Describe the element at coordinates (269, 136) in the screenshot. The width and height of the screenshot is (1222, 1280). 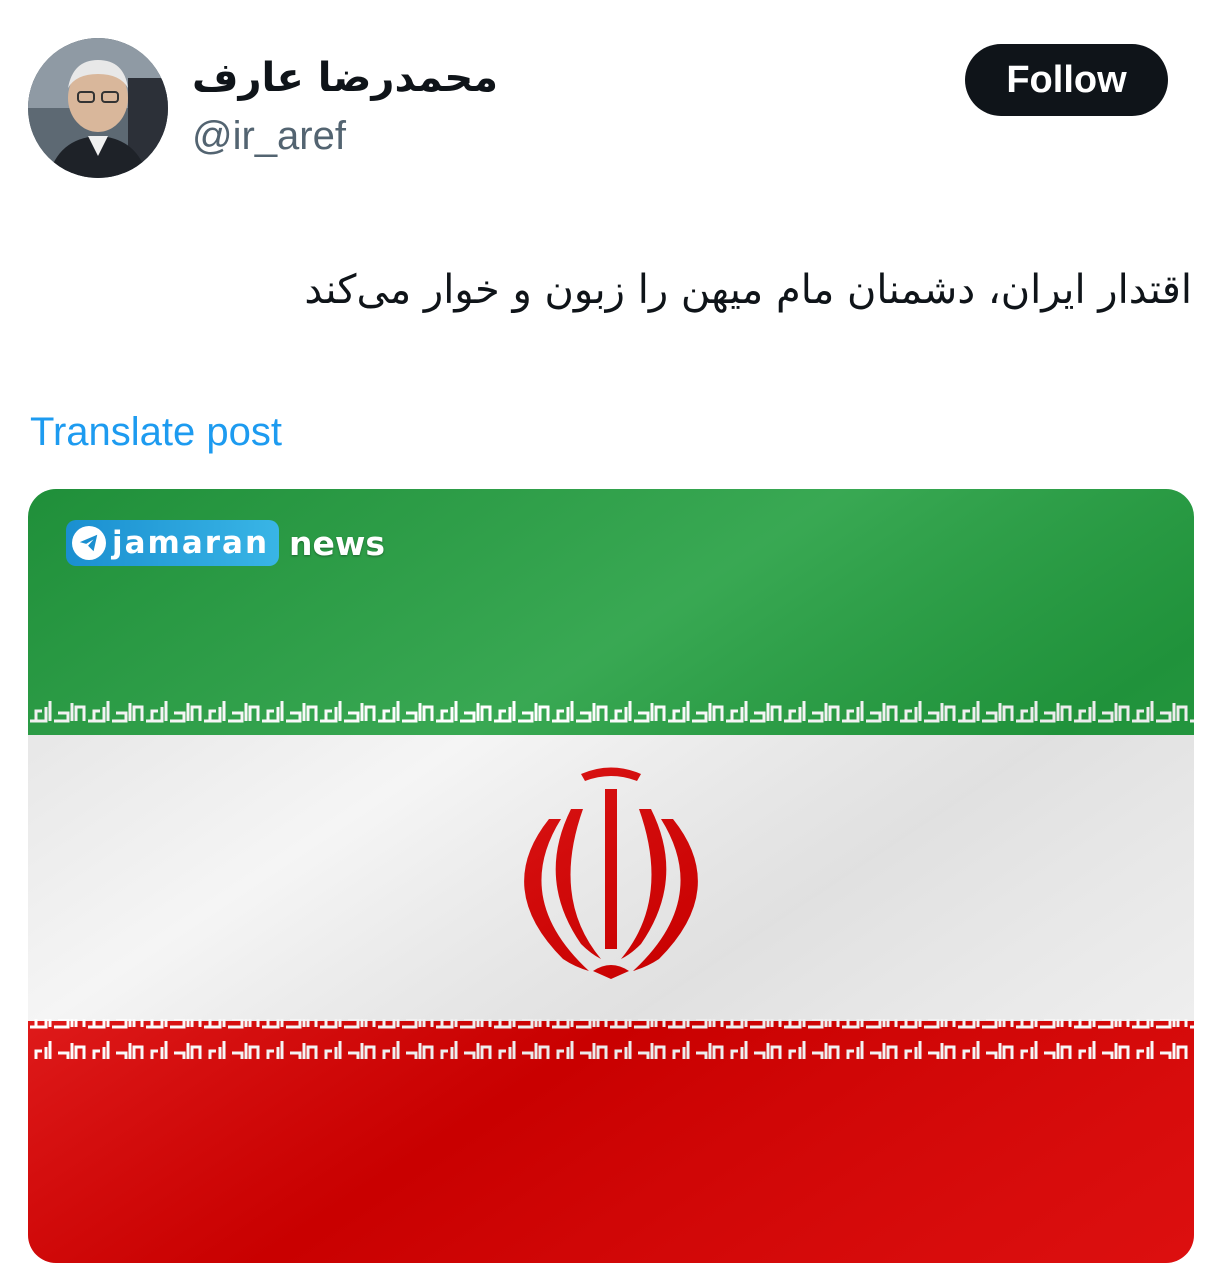
I see `author-handle: @ir_aref` at that location.